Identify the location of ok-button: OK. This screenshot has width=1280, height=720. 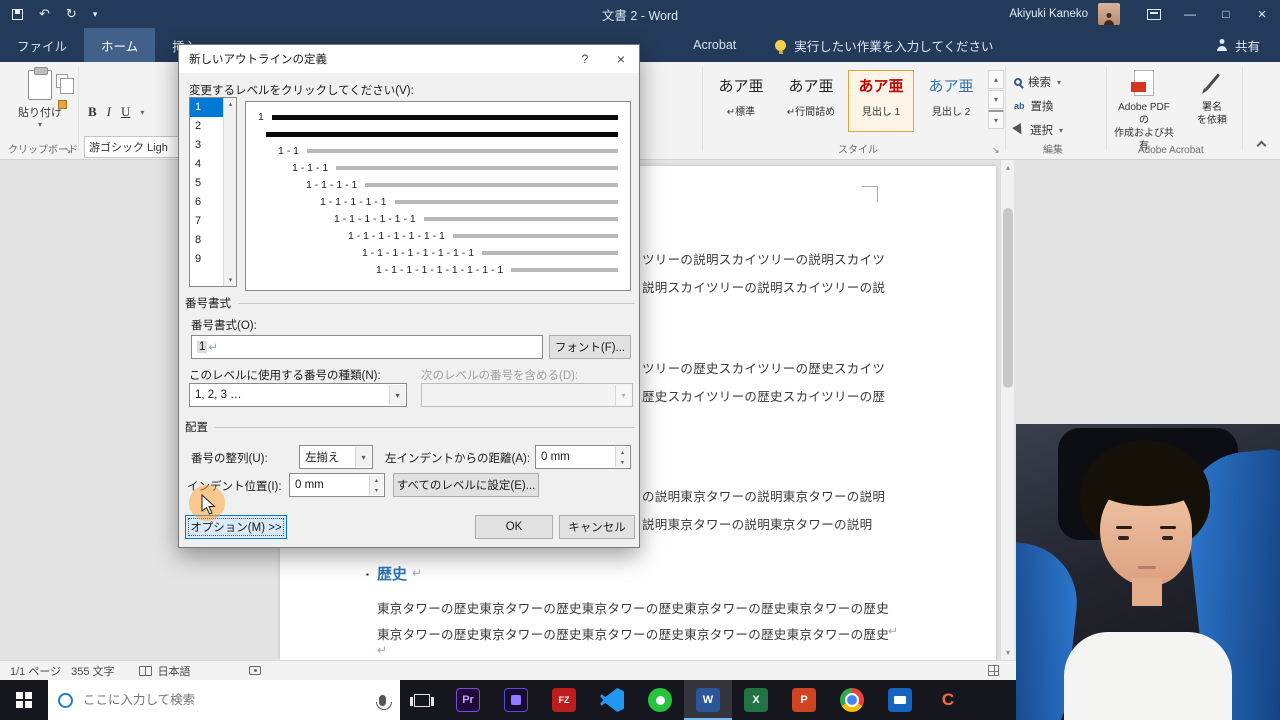
(514, 527).